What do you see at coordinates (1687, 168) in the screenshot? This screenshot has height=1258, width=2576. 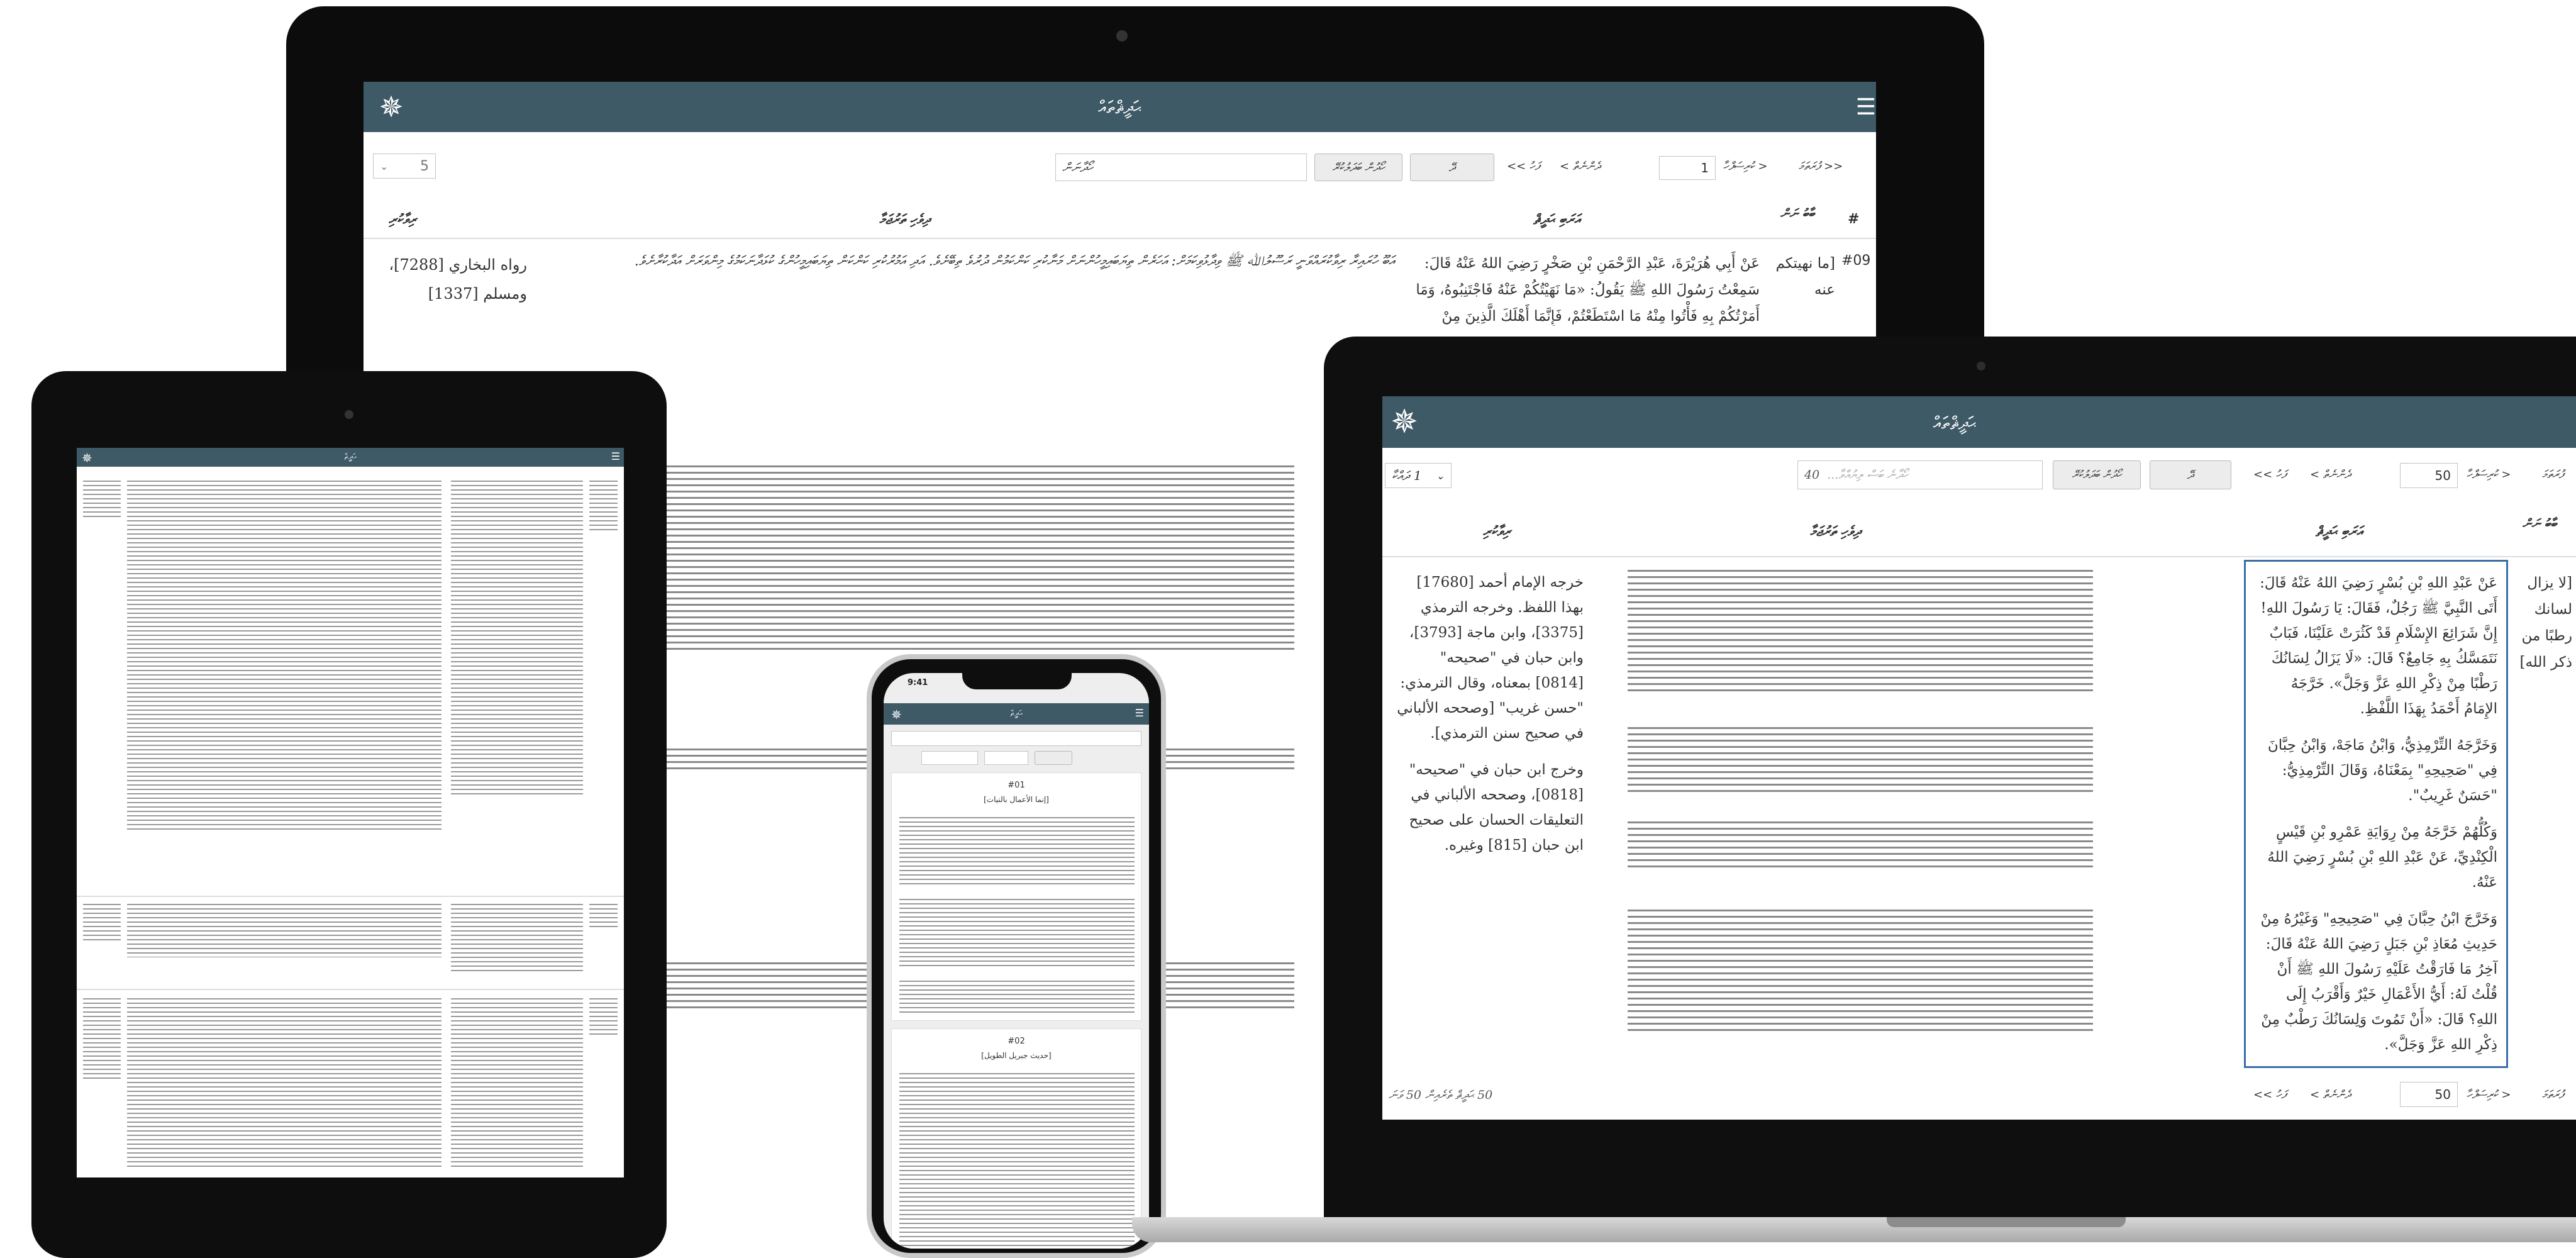 I see `page-number-input: 1` at bounding box center [1687, 168].